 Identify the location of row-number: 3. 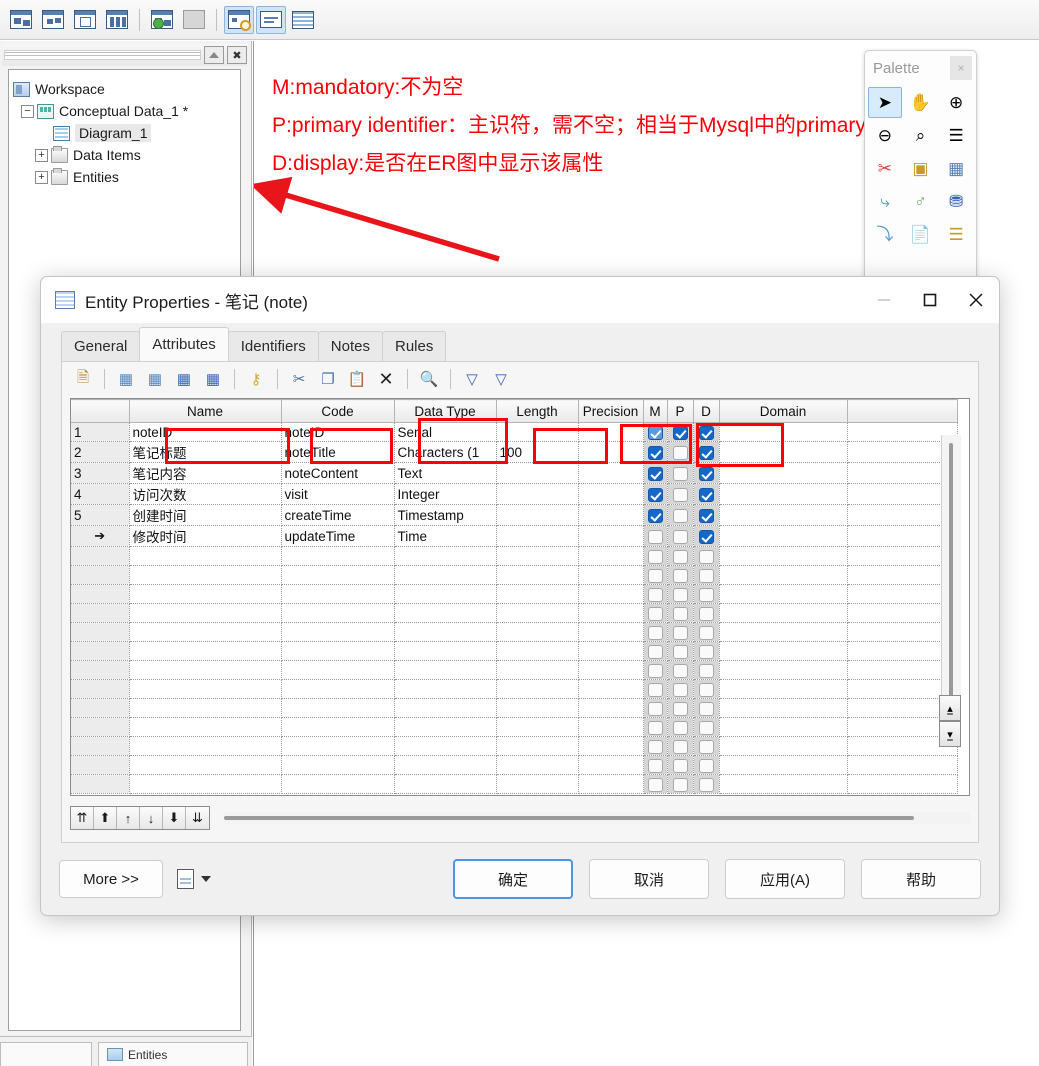
(100, 473).